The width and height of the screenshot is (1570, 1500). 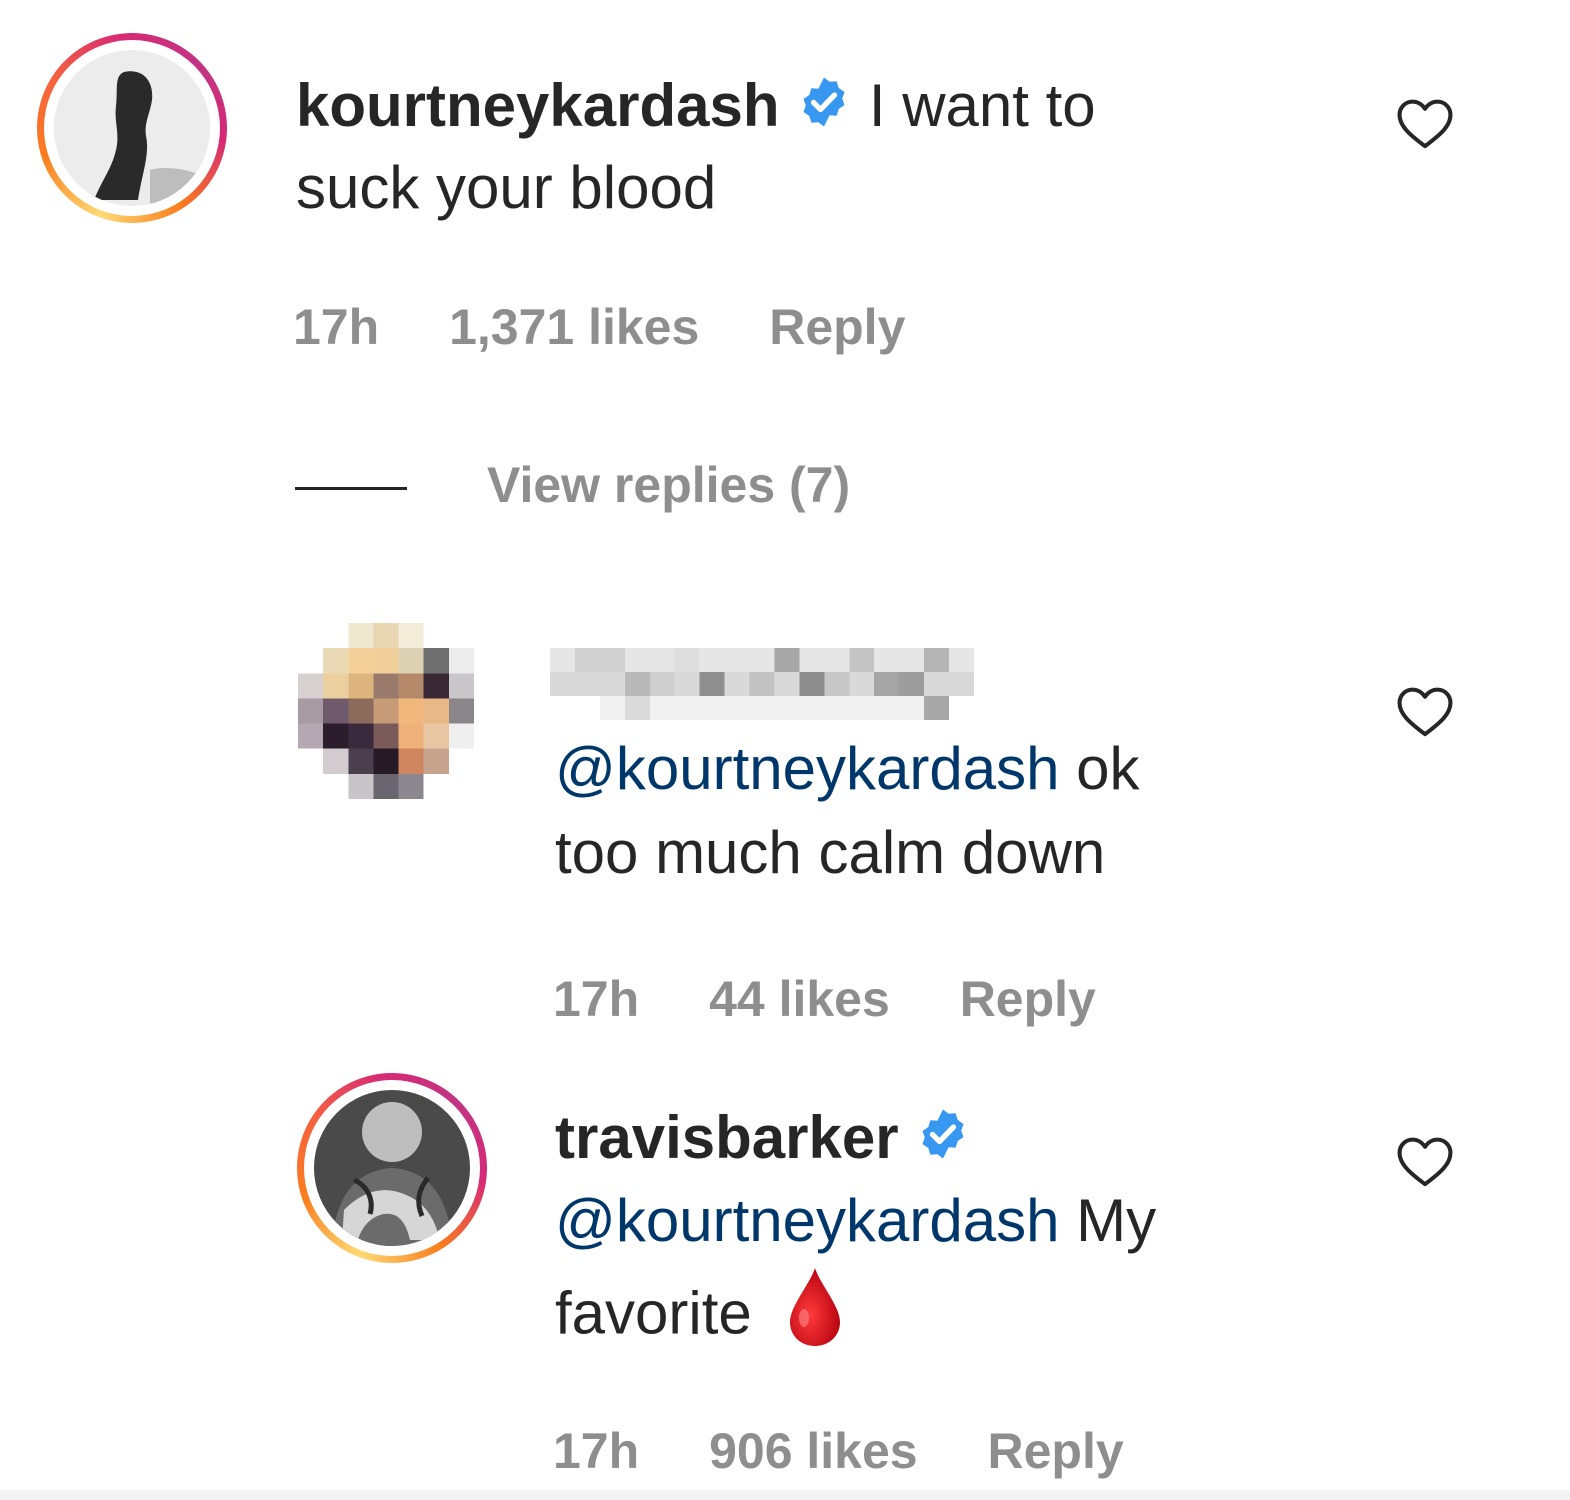 I want to click on bottom-edge, so click(x=785, y=1495).